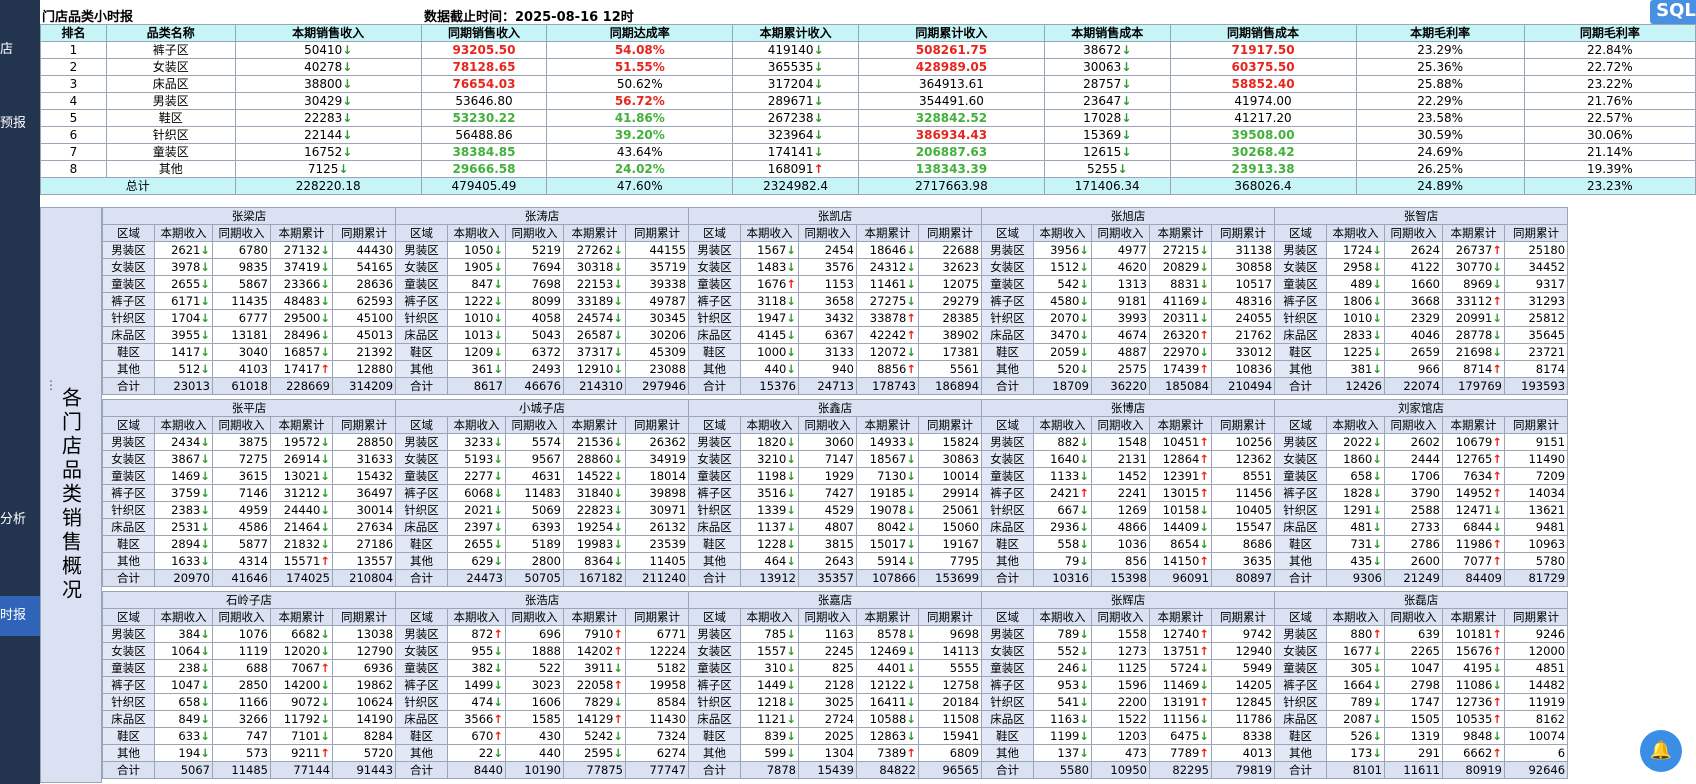  Describe the element at coordinates (1128, 685) in the screenshot. I see `store-row: 裤子区 953↓ 1596 11469↓ 14205` at that location.